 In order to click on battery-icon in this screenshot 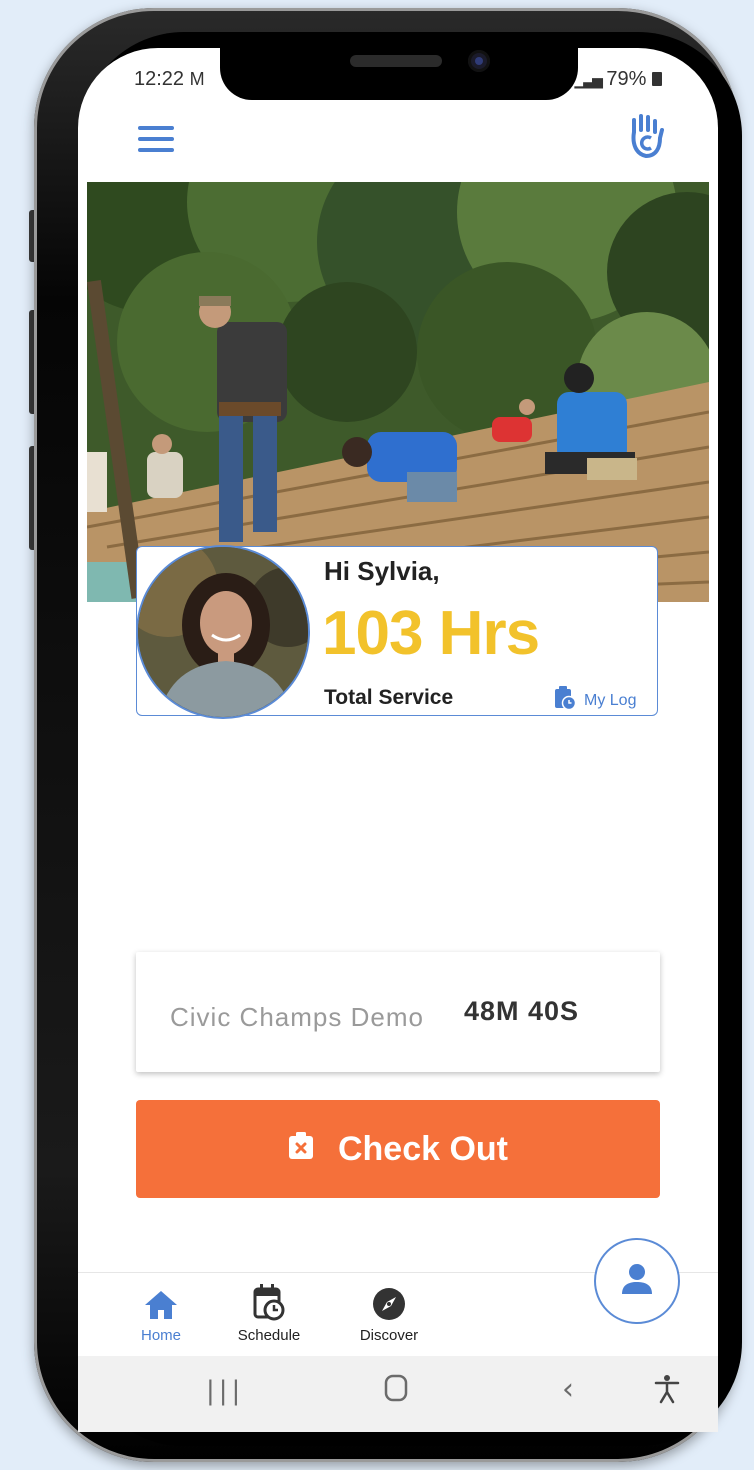, I will do `click(657, 79)`.